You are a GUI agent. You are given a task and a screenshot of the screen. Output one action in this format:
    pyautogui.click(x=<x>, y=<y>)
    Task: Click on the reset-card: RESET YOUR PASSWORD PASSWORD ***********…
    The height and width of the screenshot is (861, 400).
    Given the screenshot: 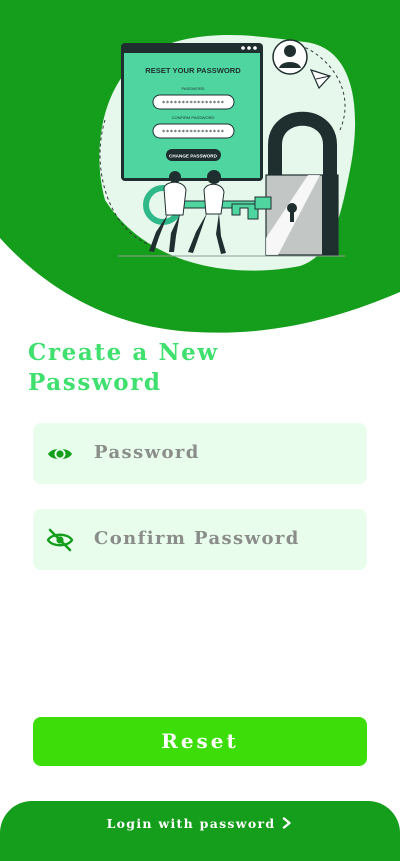 What is the action you would take?
    pyautogui.click(x=192, y=112)
    